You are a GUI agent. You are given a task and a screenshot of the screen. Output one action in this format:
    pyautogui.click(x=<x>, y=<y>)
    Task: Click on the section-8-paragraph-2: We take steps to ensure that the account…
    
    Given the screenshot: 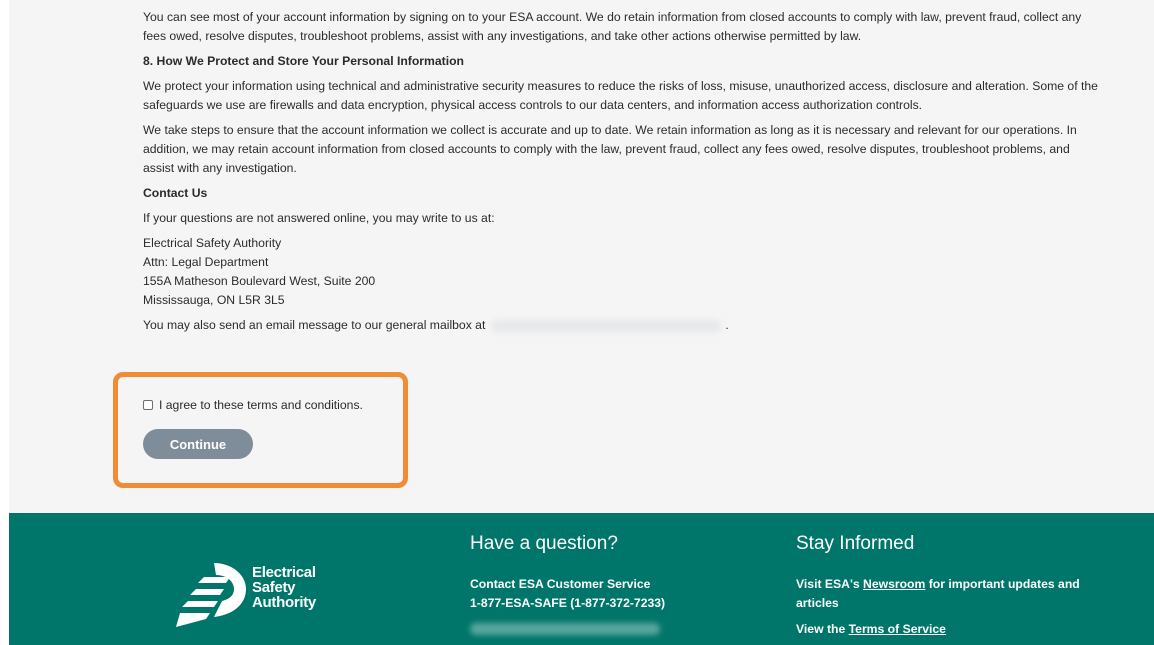 What is the action you would take?
    pyautogui.click(x=610, y=149)
    